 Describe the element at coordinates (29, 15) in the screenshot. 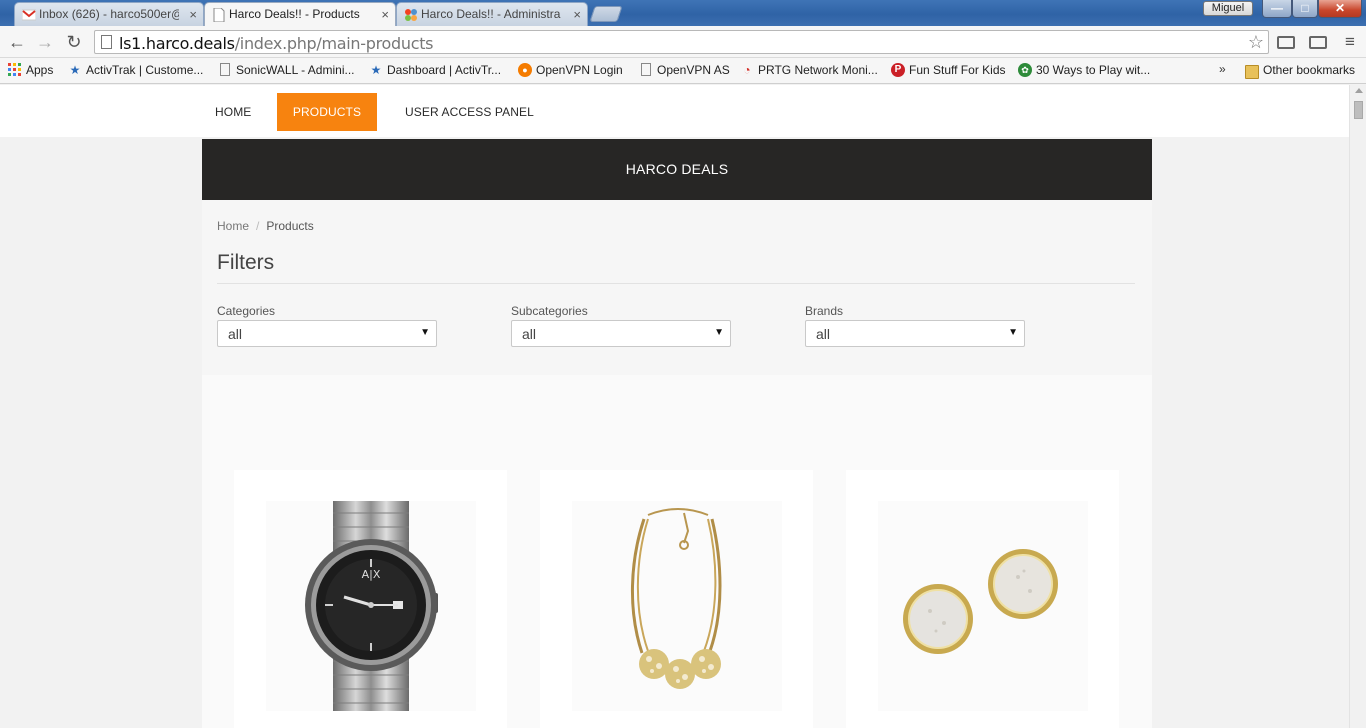

I see `gmail-icon` at that location.